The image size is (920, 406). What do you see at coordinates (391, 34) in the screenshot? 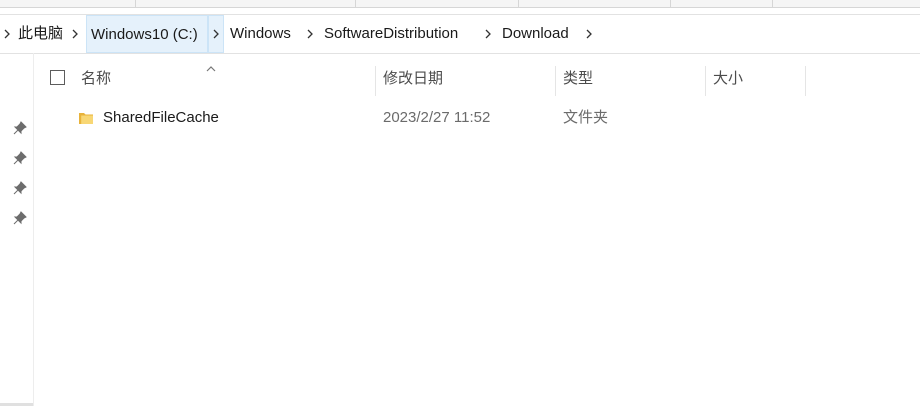
I see `breadcrumb-softwaredistribution: SoftwareDistribution` at bounding box center [391, 34].